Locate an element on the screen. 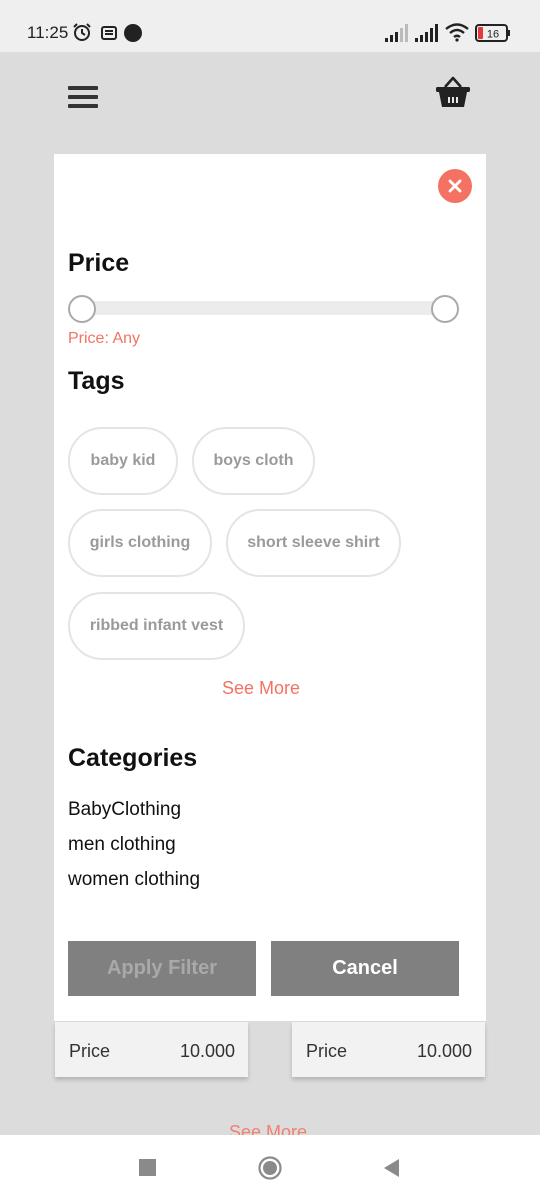  price-min-handle is located at coordinates (82, 309).